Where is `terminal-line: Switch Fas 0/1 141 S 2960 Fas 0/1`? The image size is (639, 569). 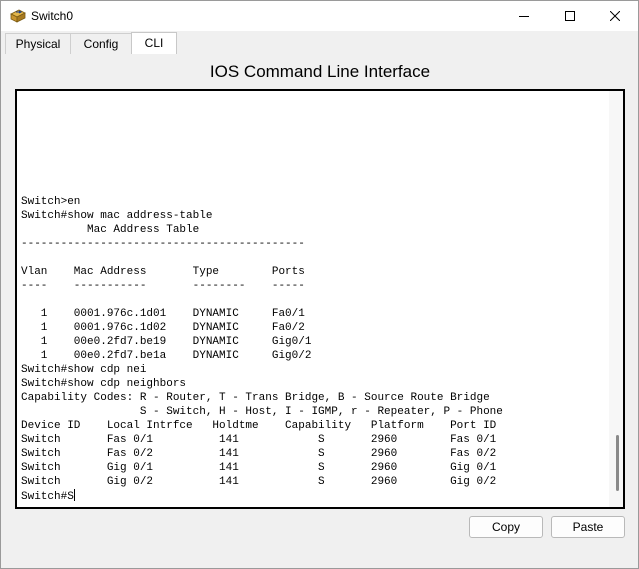 terminal-line: Switch Fas 0/1 141 S 2960 Fas 0/1 is located at coordinates (259, 440).